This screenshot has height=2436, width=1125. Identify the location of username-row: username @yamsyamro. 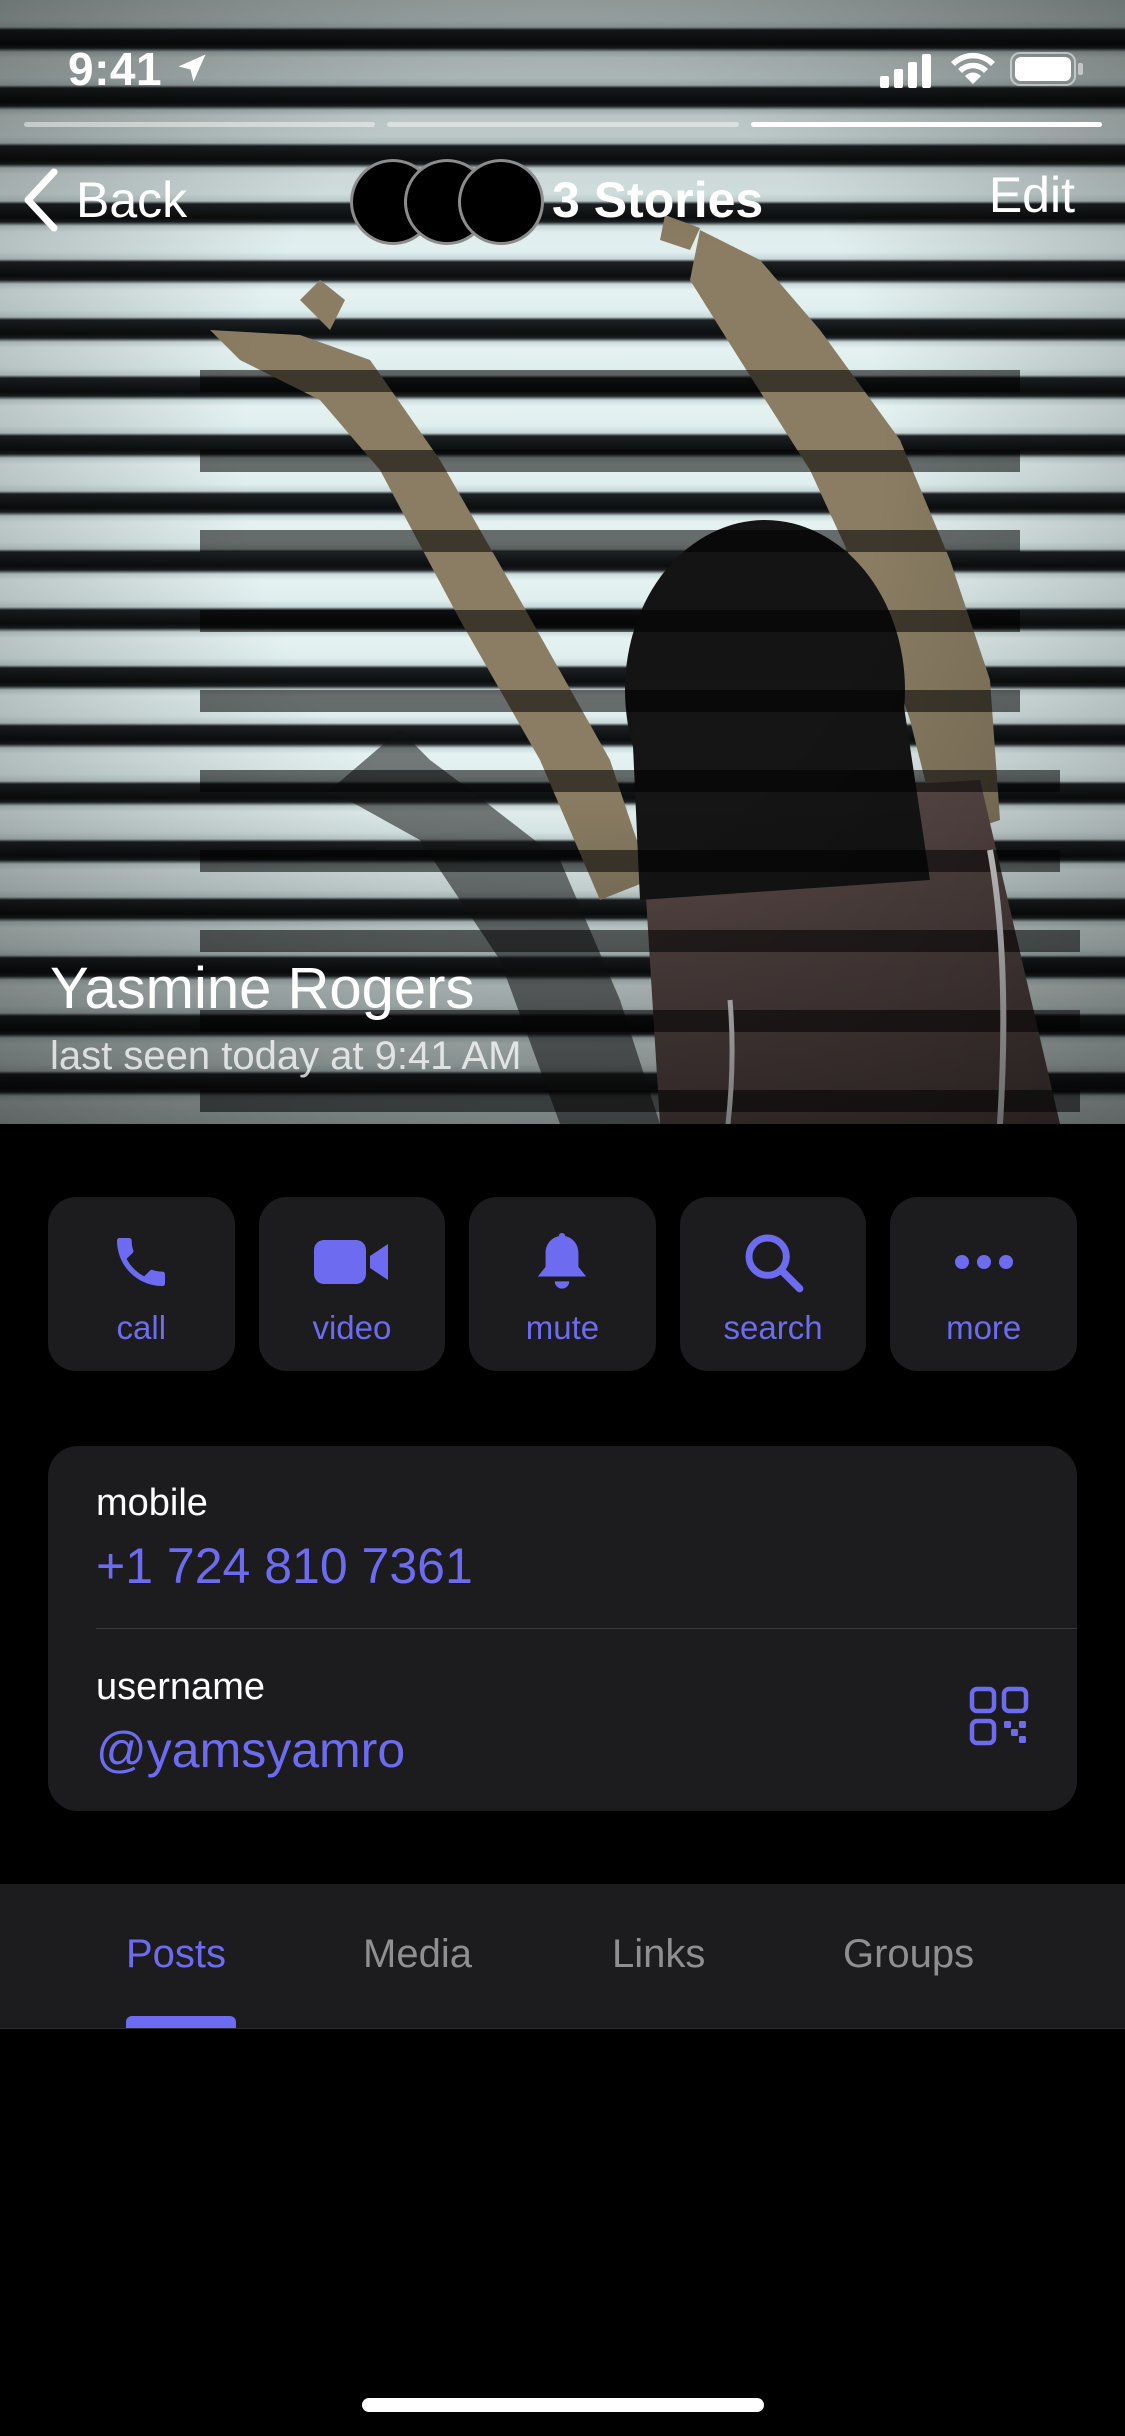
(586, 1722).